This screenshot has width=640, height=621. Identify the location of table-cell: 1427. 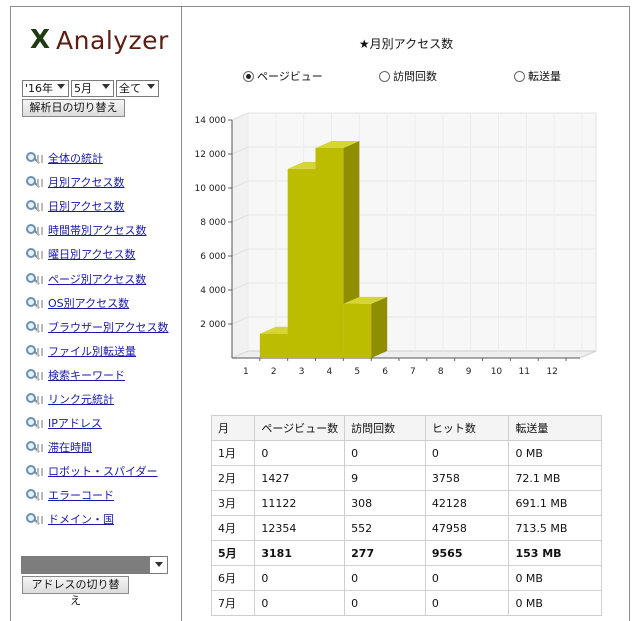
(300, 478).